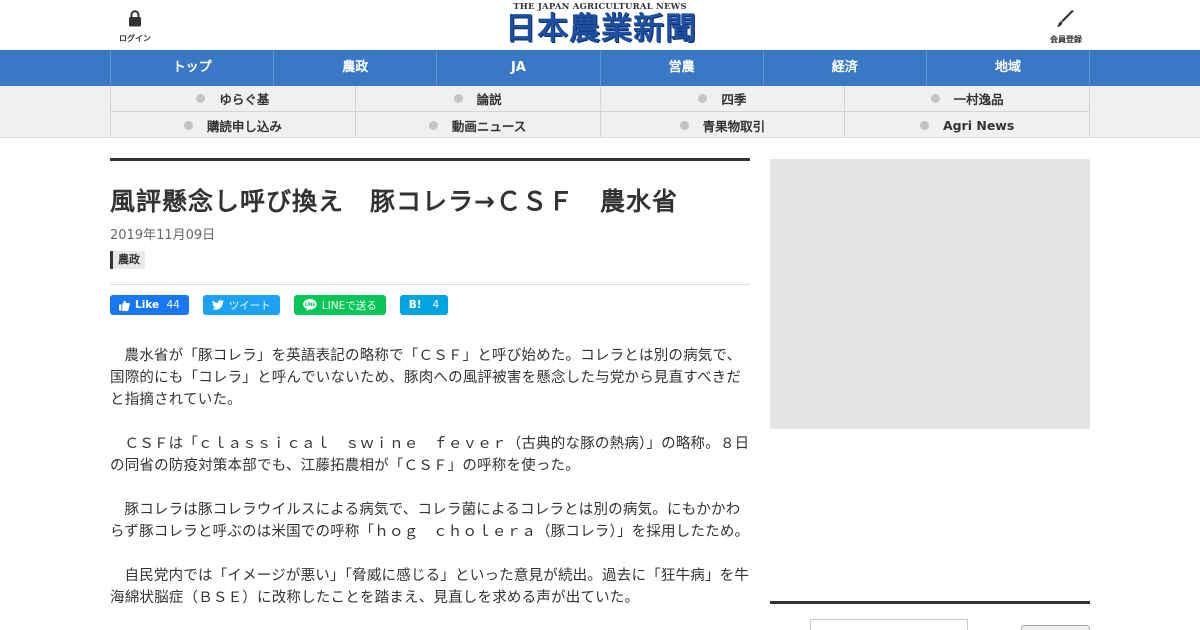  I want to click on article-date: 2019年11月09日, so click(163, 235).